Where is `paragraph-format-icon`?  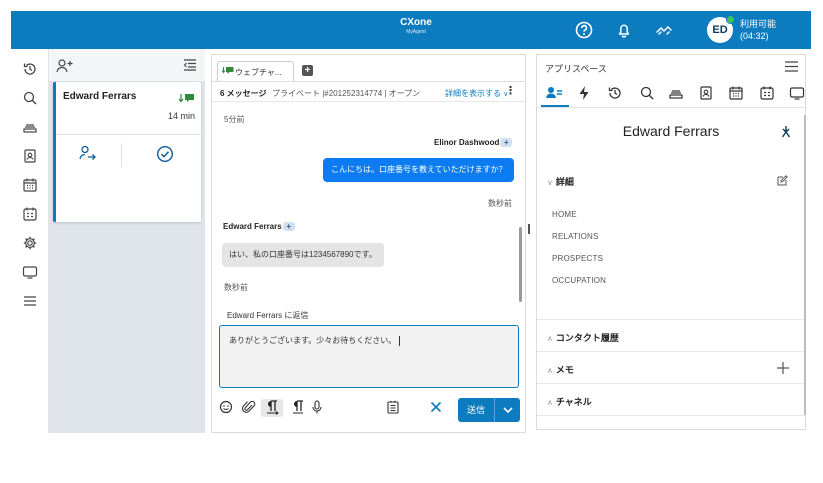
paragraph-format-icon is located at coordinates (272, 407).